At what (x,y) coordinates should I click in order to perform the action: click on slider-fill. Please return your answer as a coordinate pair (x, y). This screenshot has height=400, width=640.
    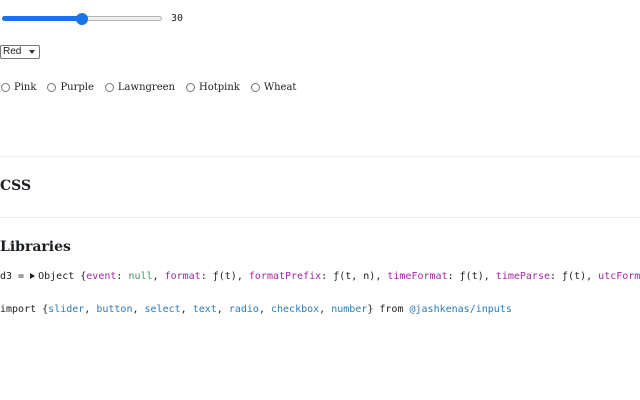
    Looking at the image, I should click on (42, 18).